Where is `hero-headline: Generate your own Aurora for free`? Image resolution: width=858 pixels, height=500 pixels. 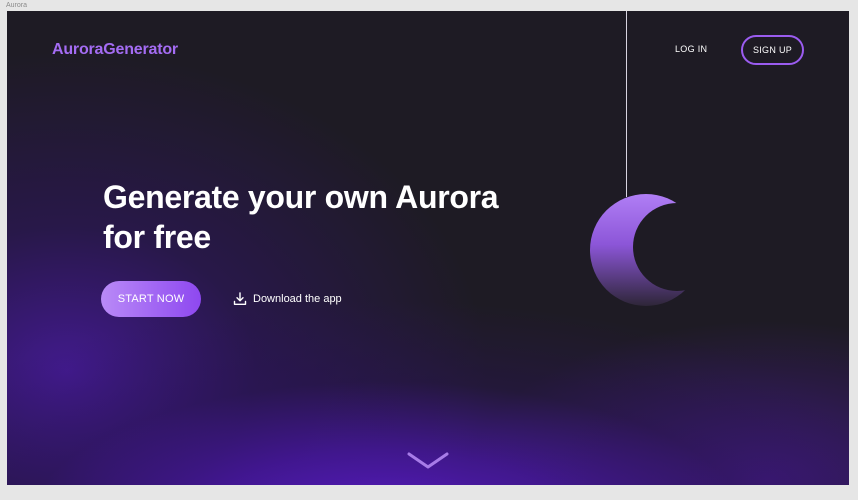 hero-headline: Generate your own Aurora for free is located at coordinates (313, 217).